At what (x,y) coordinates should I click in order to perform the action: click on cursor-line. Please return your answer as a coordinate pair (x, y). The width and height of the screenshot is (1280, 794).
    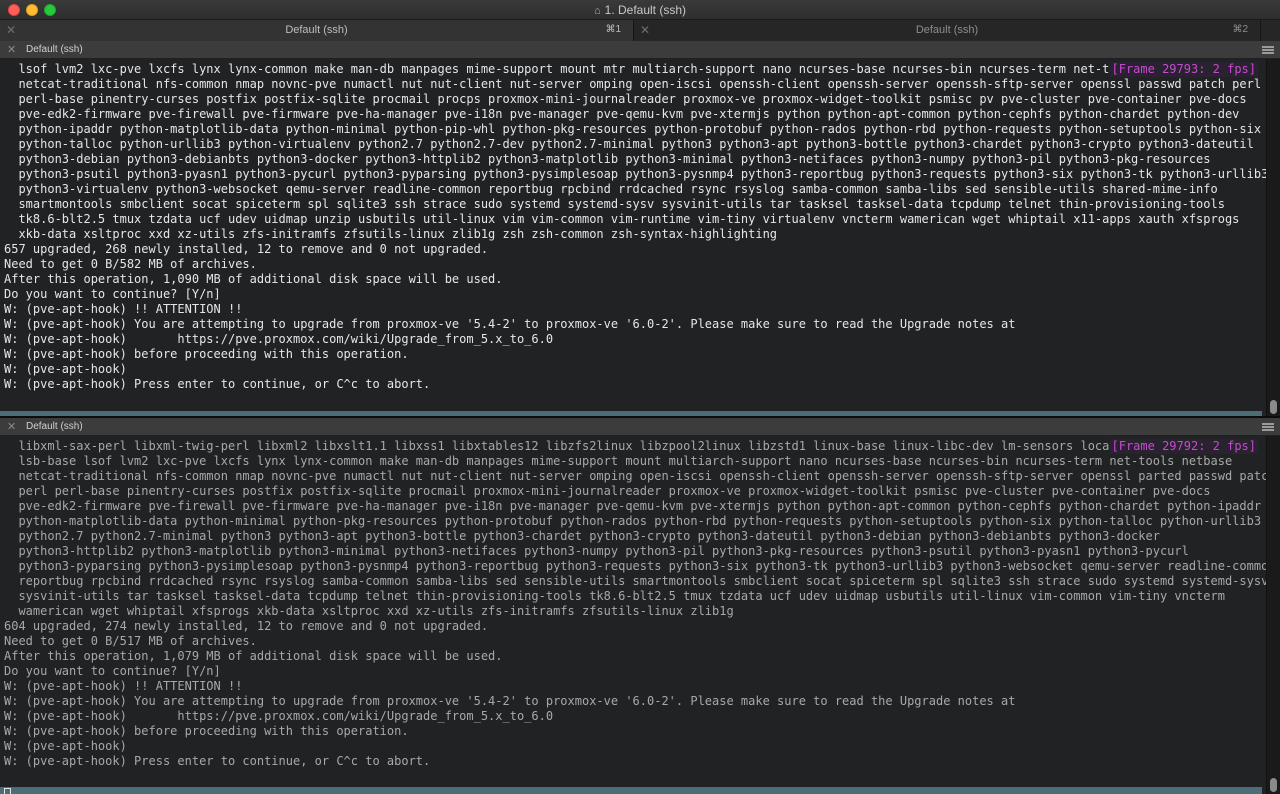
    Looking at the image, I should click on (631, 790).